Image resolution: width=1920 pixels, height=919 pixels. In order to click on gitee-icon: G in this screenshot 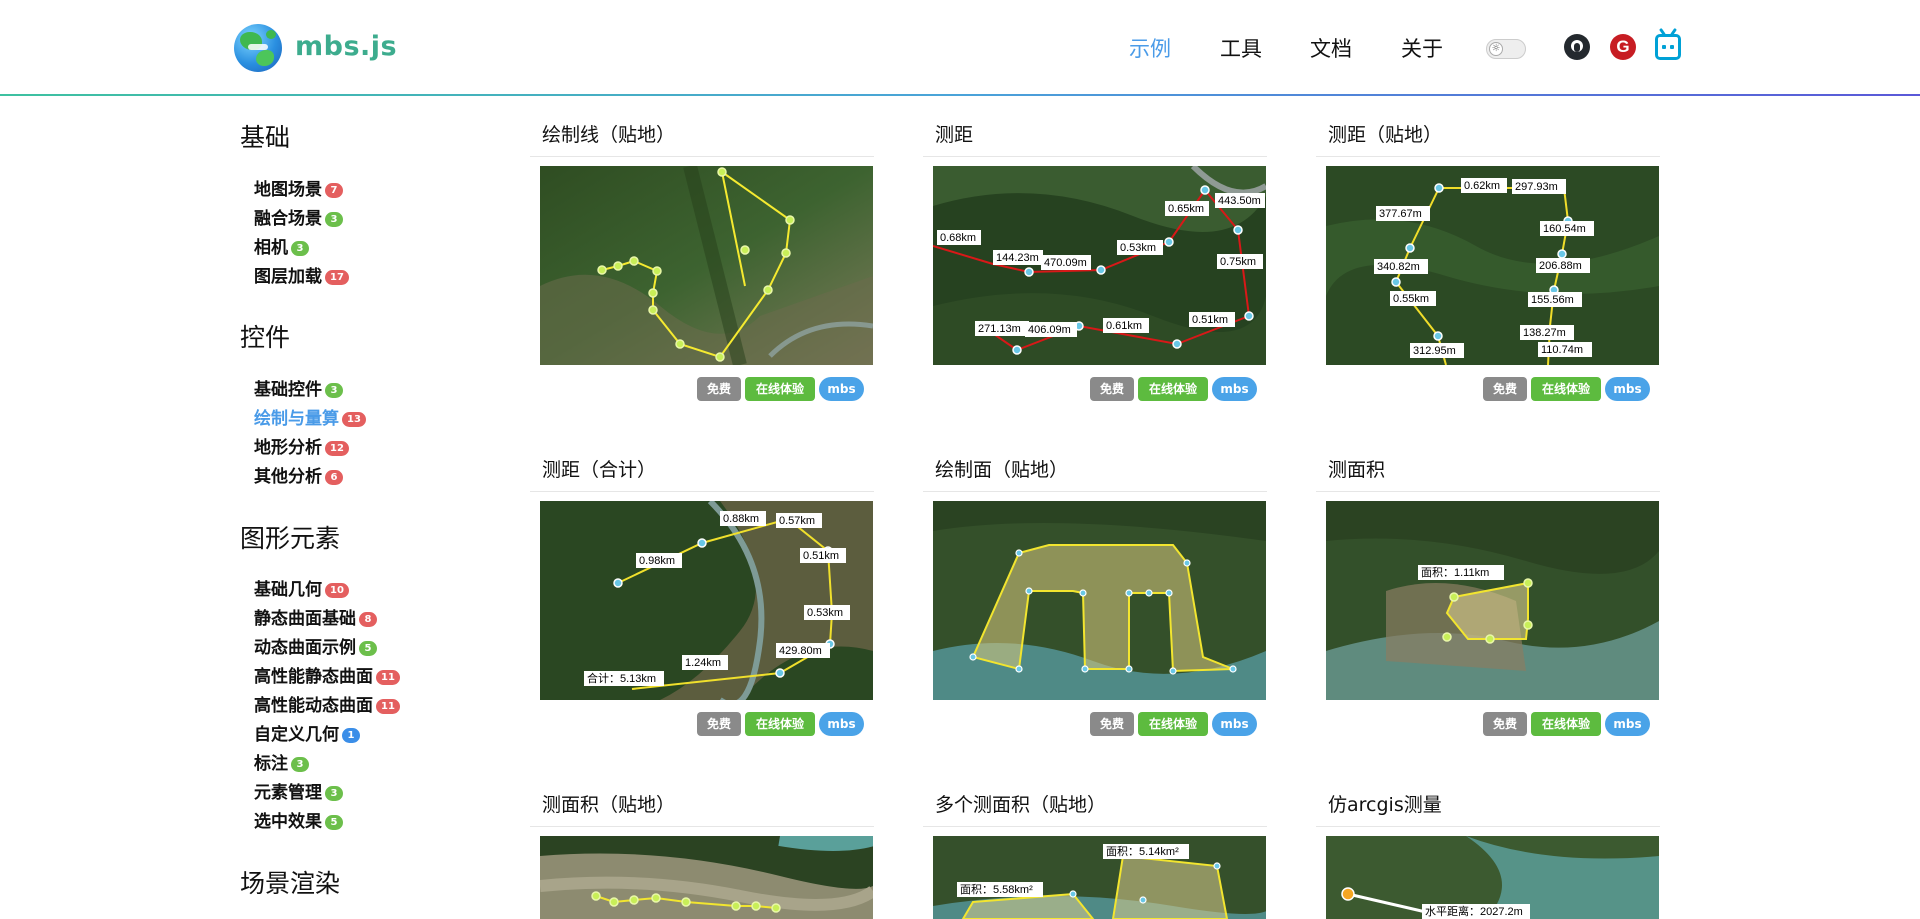, I will do `click(1623, 47)`.